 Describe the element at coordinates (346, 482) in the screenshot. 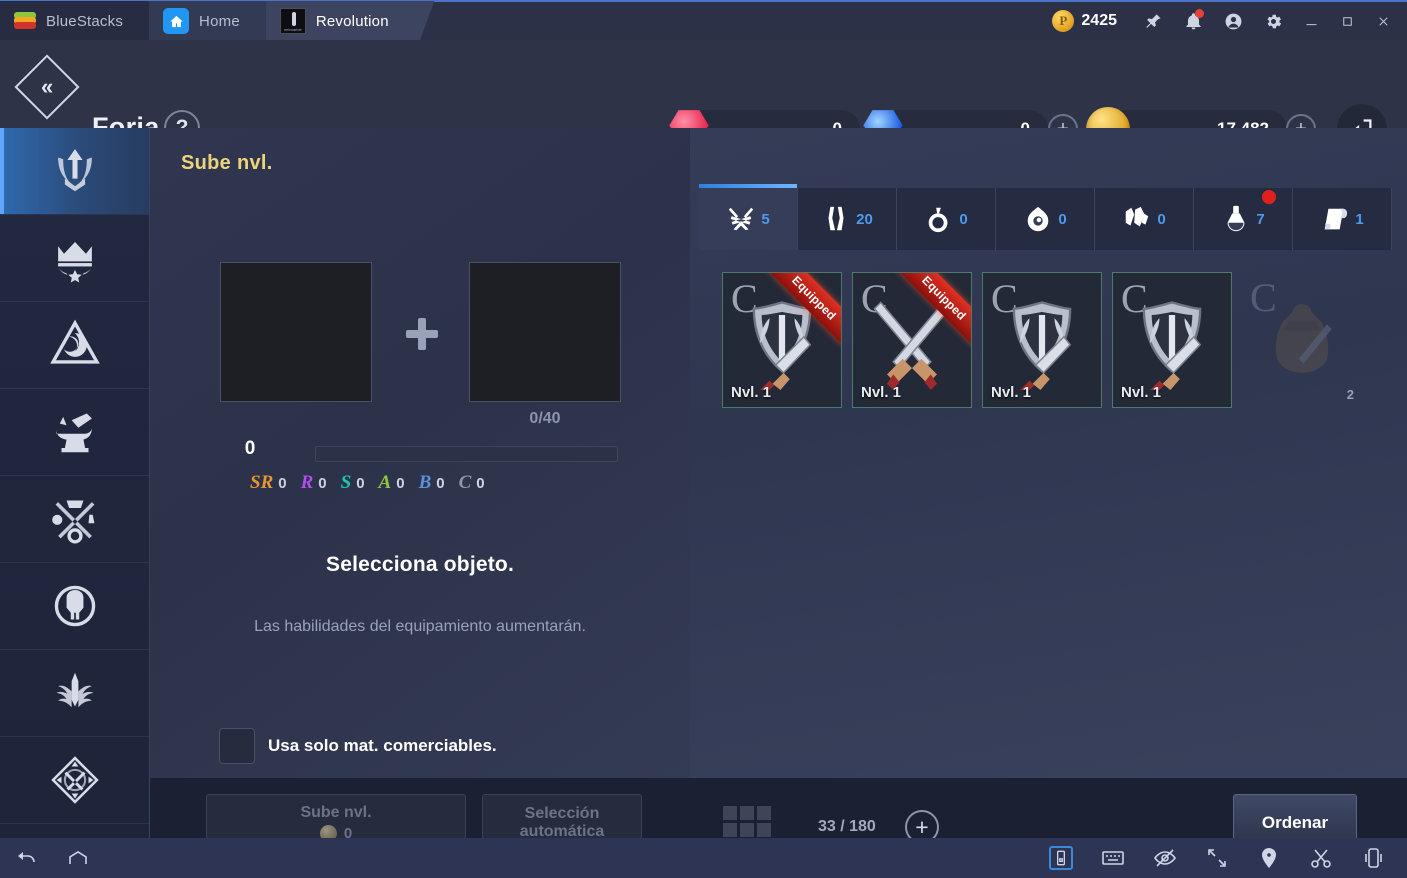

I see `grade-s-label: S` at that location.